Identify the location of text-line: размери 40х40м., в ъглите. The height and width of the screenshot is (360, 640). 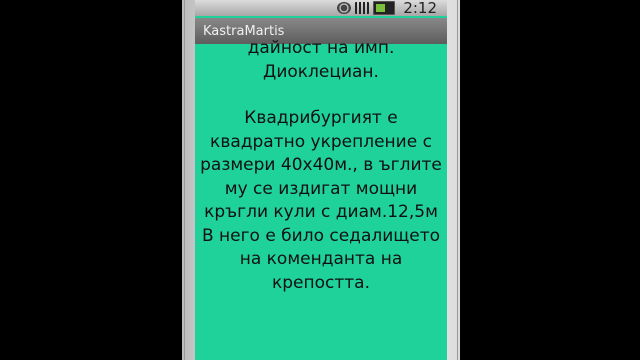
(321, 165).